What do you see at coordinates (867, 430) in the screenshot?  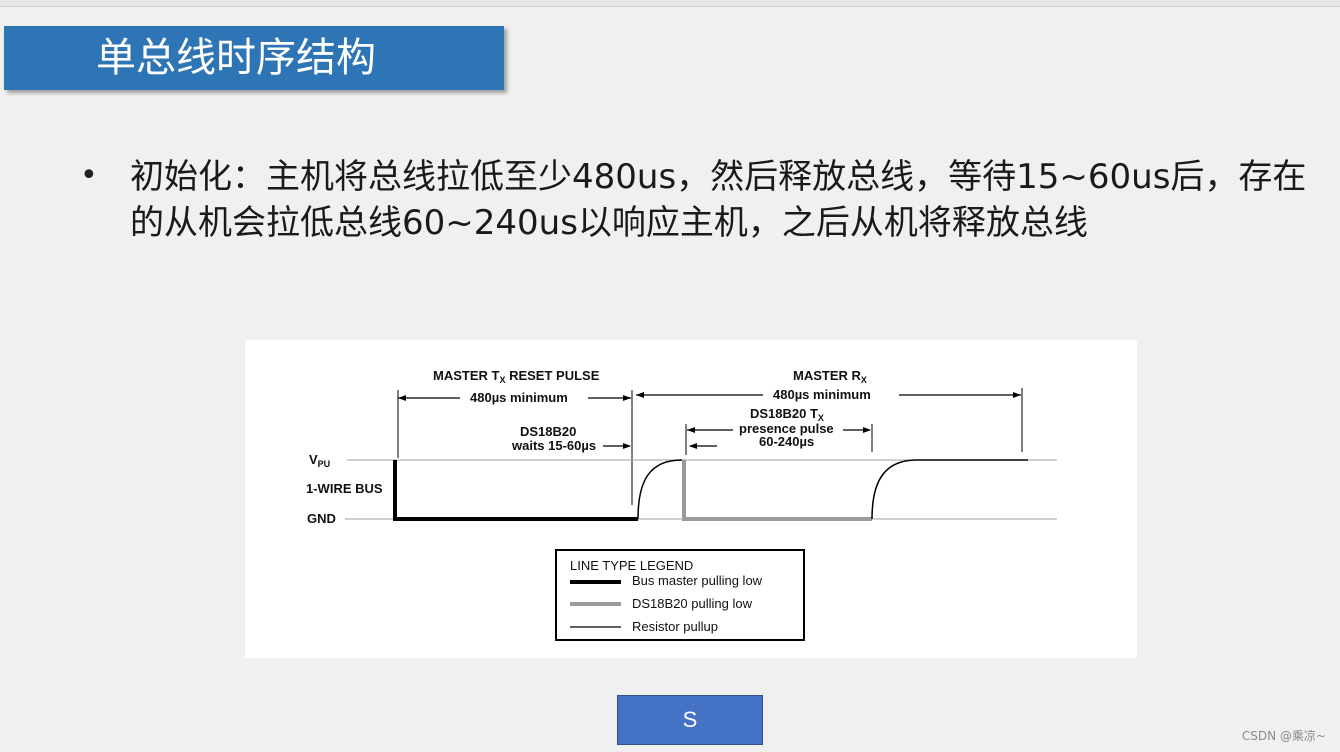 I see `presence-dim-arrow-right` at bounding box center [867, 430].